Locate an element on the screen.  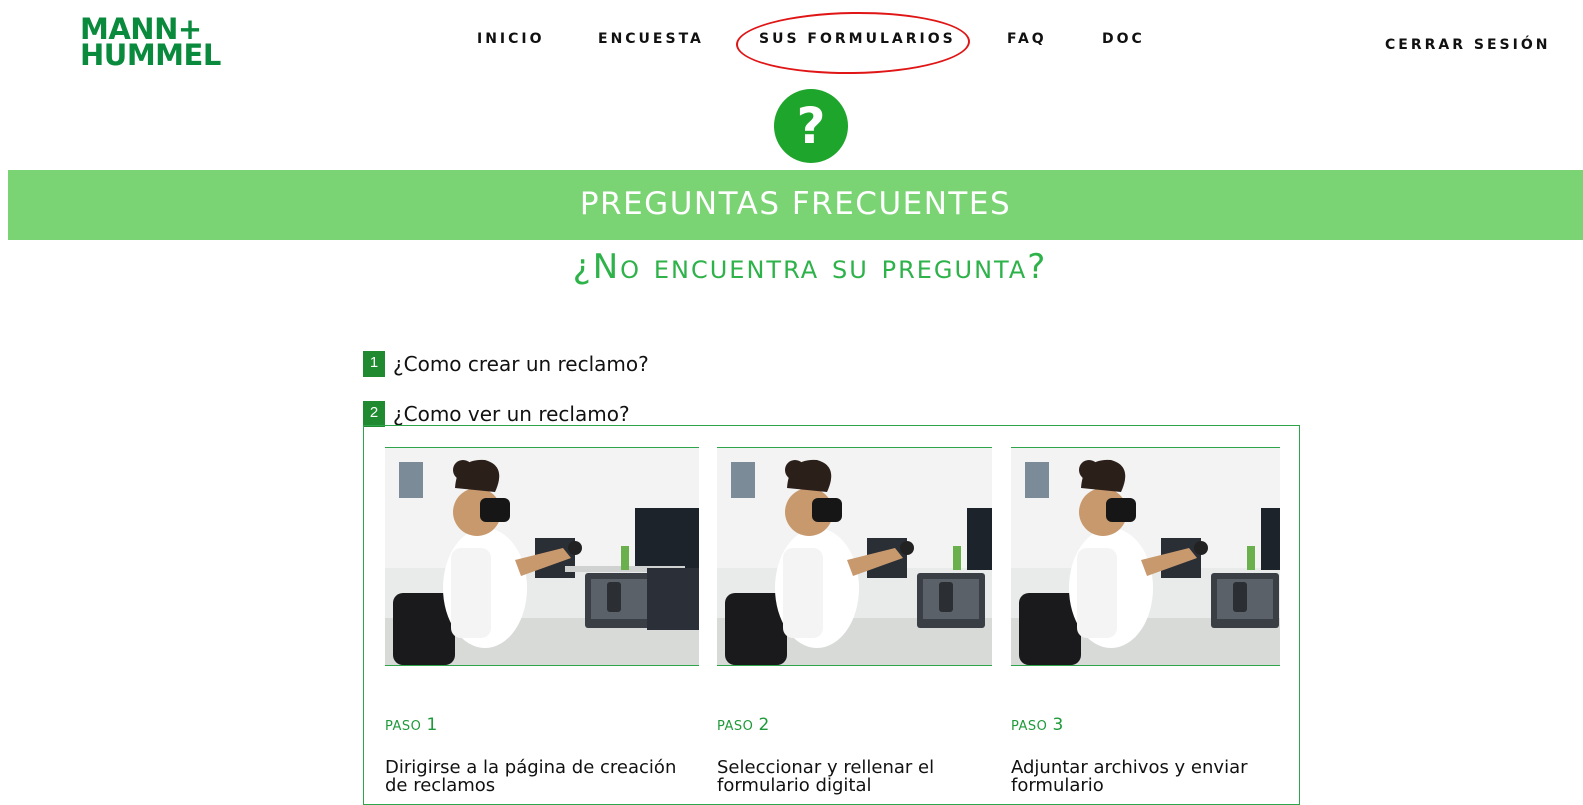
nav-item-faq: FAQ is located at coordinates (1027, 39).